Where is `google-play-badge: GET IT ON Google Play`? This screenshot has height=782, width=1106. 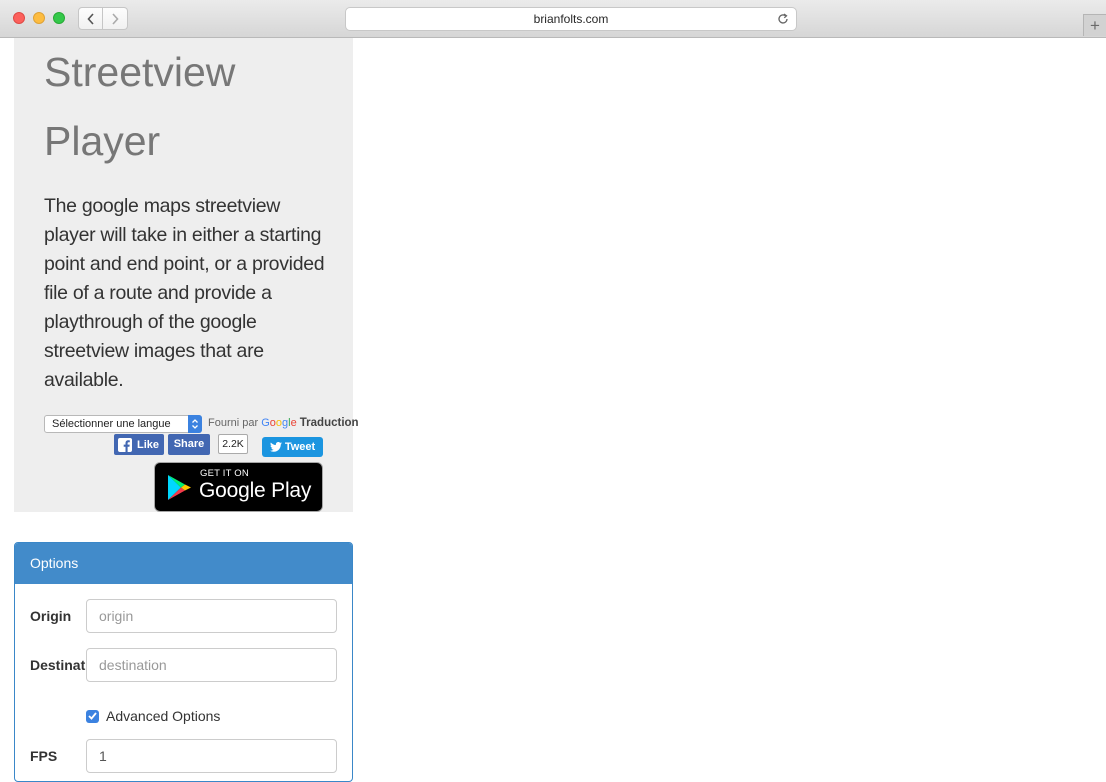 google-play-badge: GET IT ON Google Play is located at coordinates (238, 487).